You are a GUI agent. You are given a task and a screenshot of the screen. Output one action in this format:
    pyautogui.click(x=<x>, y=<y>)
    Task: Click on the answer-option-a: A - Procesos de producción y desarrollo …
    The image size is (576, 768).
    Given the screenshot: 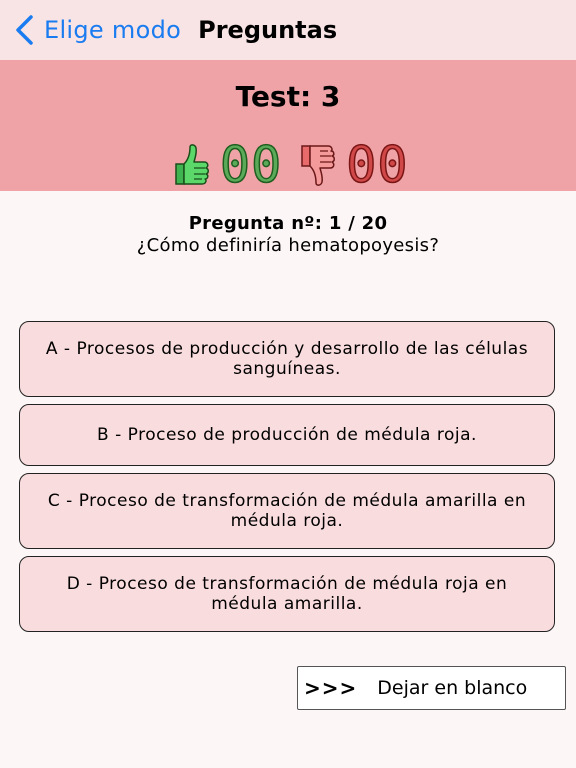 What is the action you would take?
    pyautogui.click(x=287, y=359)
    